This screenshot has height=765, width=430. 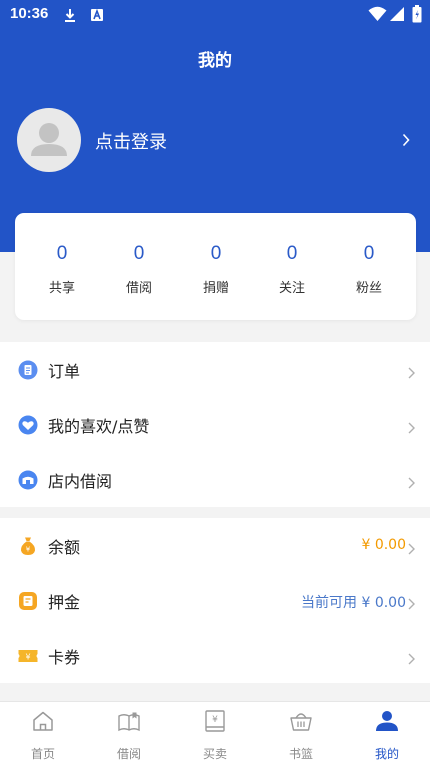 What do you see at coordinates (131, 141) in the screenshot?
I see `login-link: 点击登录` at bounding box center [131, 141].